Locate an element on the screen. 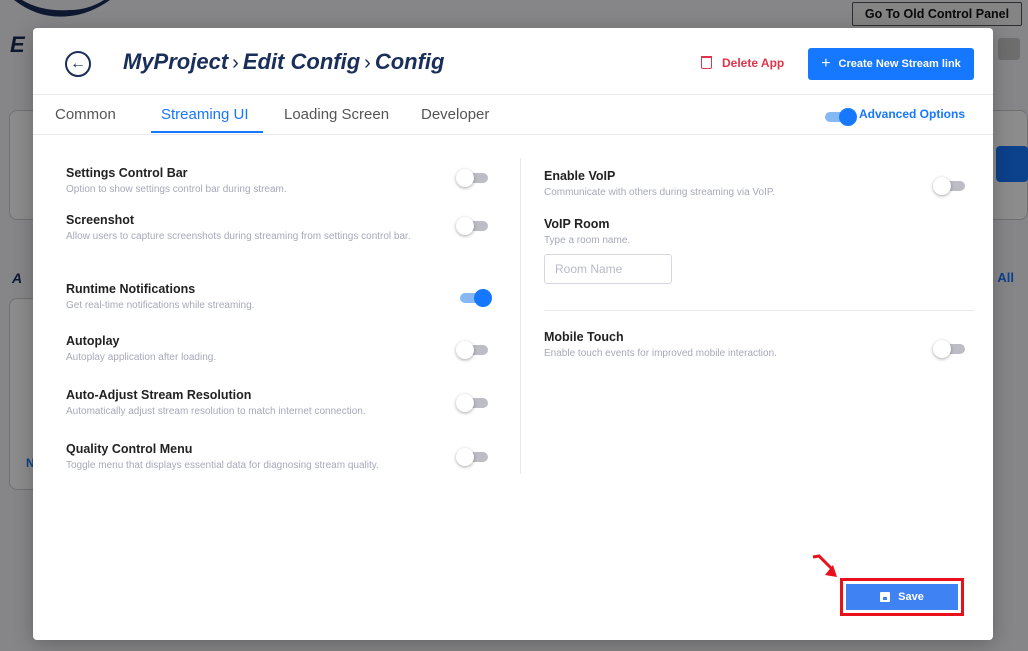  back-arrow-icon: ← is located at coordinates (78, 64).